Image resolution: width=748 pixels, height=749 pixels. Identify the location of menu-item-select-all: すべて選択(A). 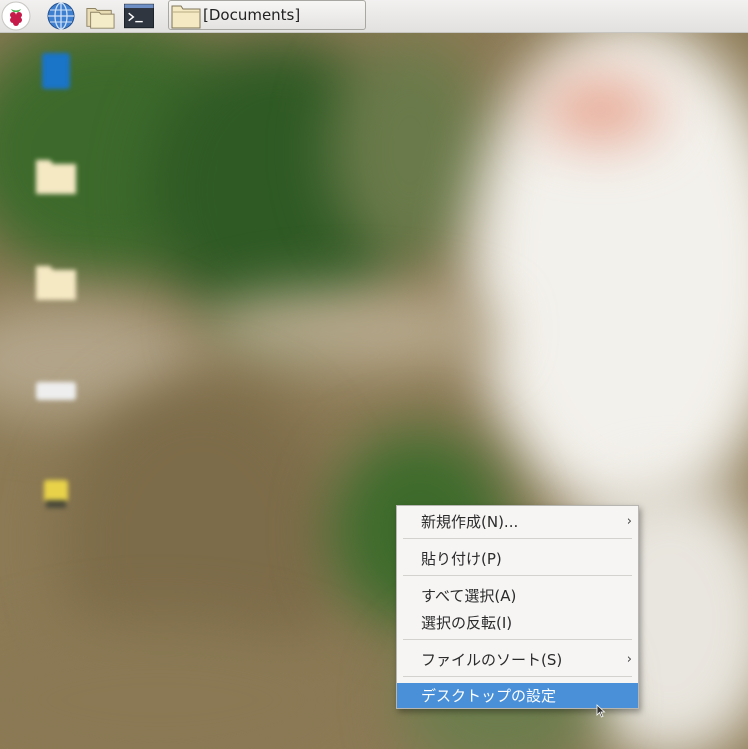
(517, 596).